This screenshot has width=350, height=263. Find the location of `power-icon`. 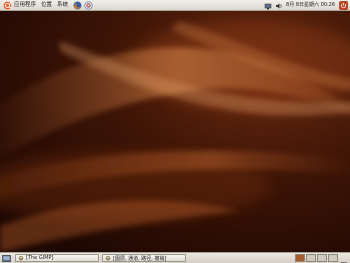

power-icon is located at coordinates (343, 5).